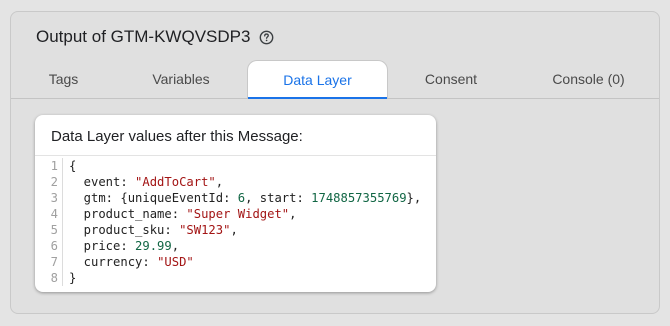 The image size is (670, 326). I want to click on line-number: 3, so click(49, 198).